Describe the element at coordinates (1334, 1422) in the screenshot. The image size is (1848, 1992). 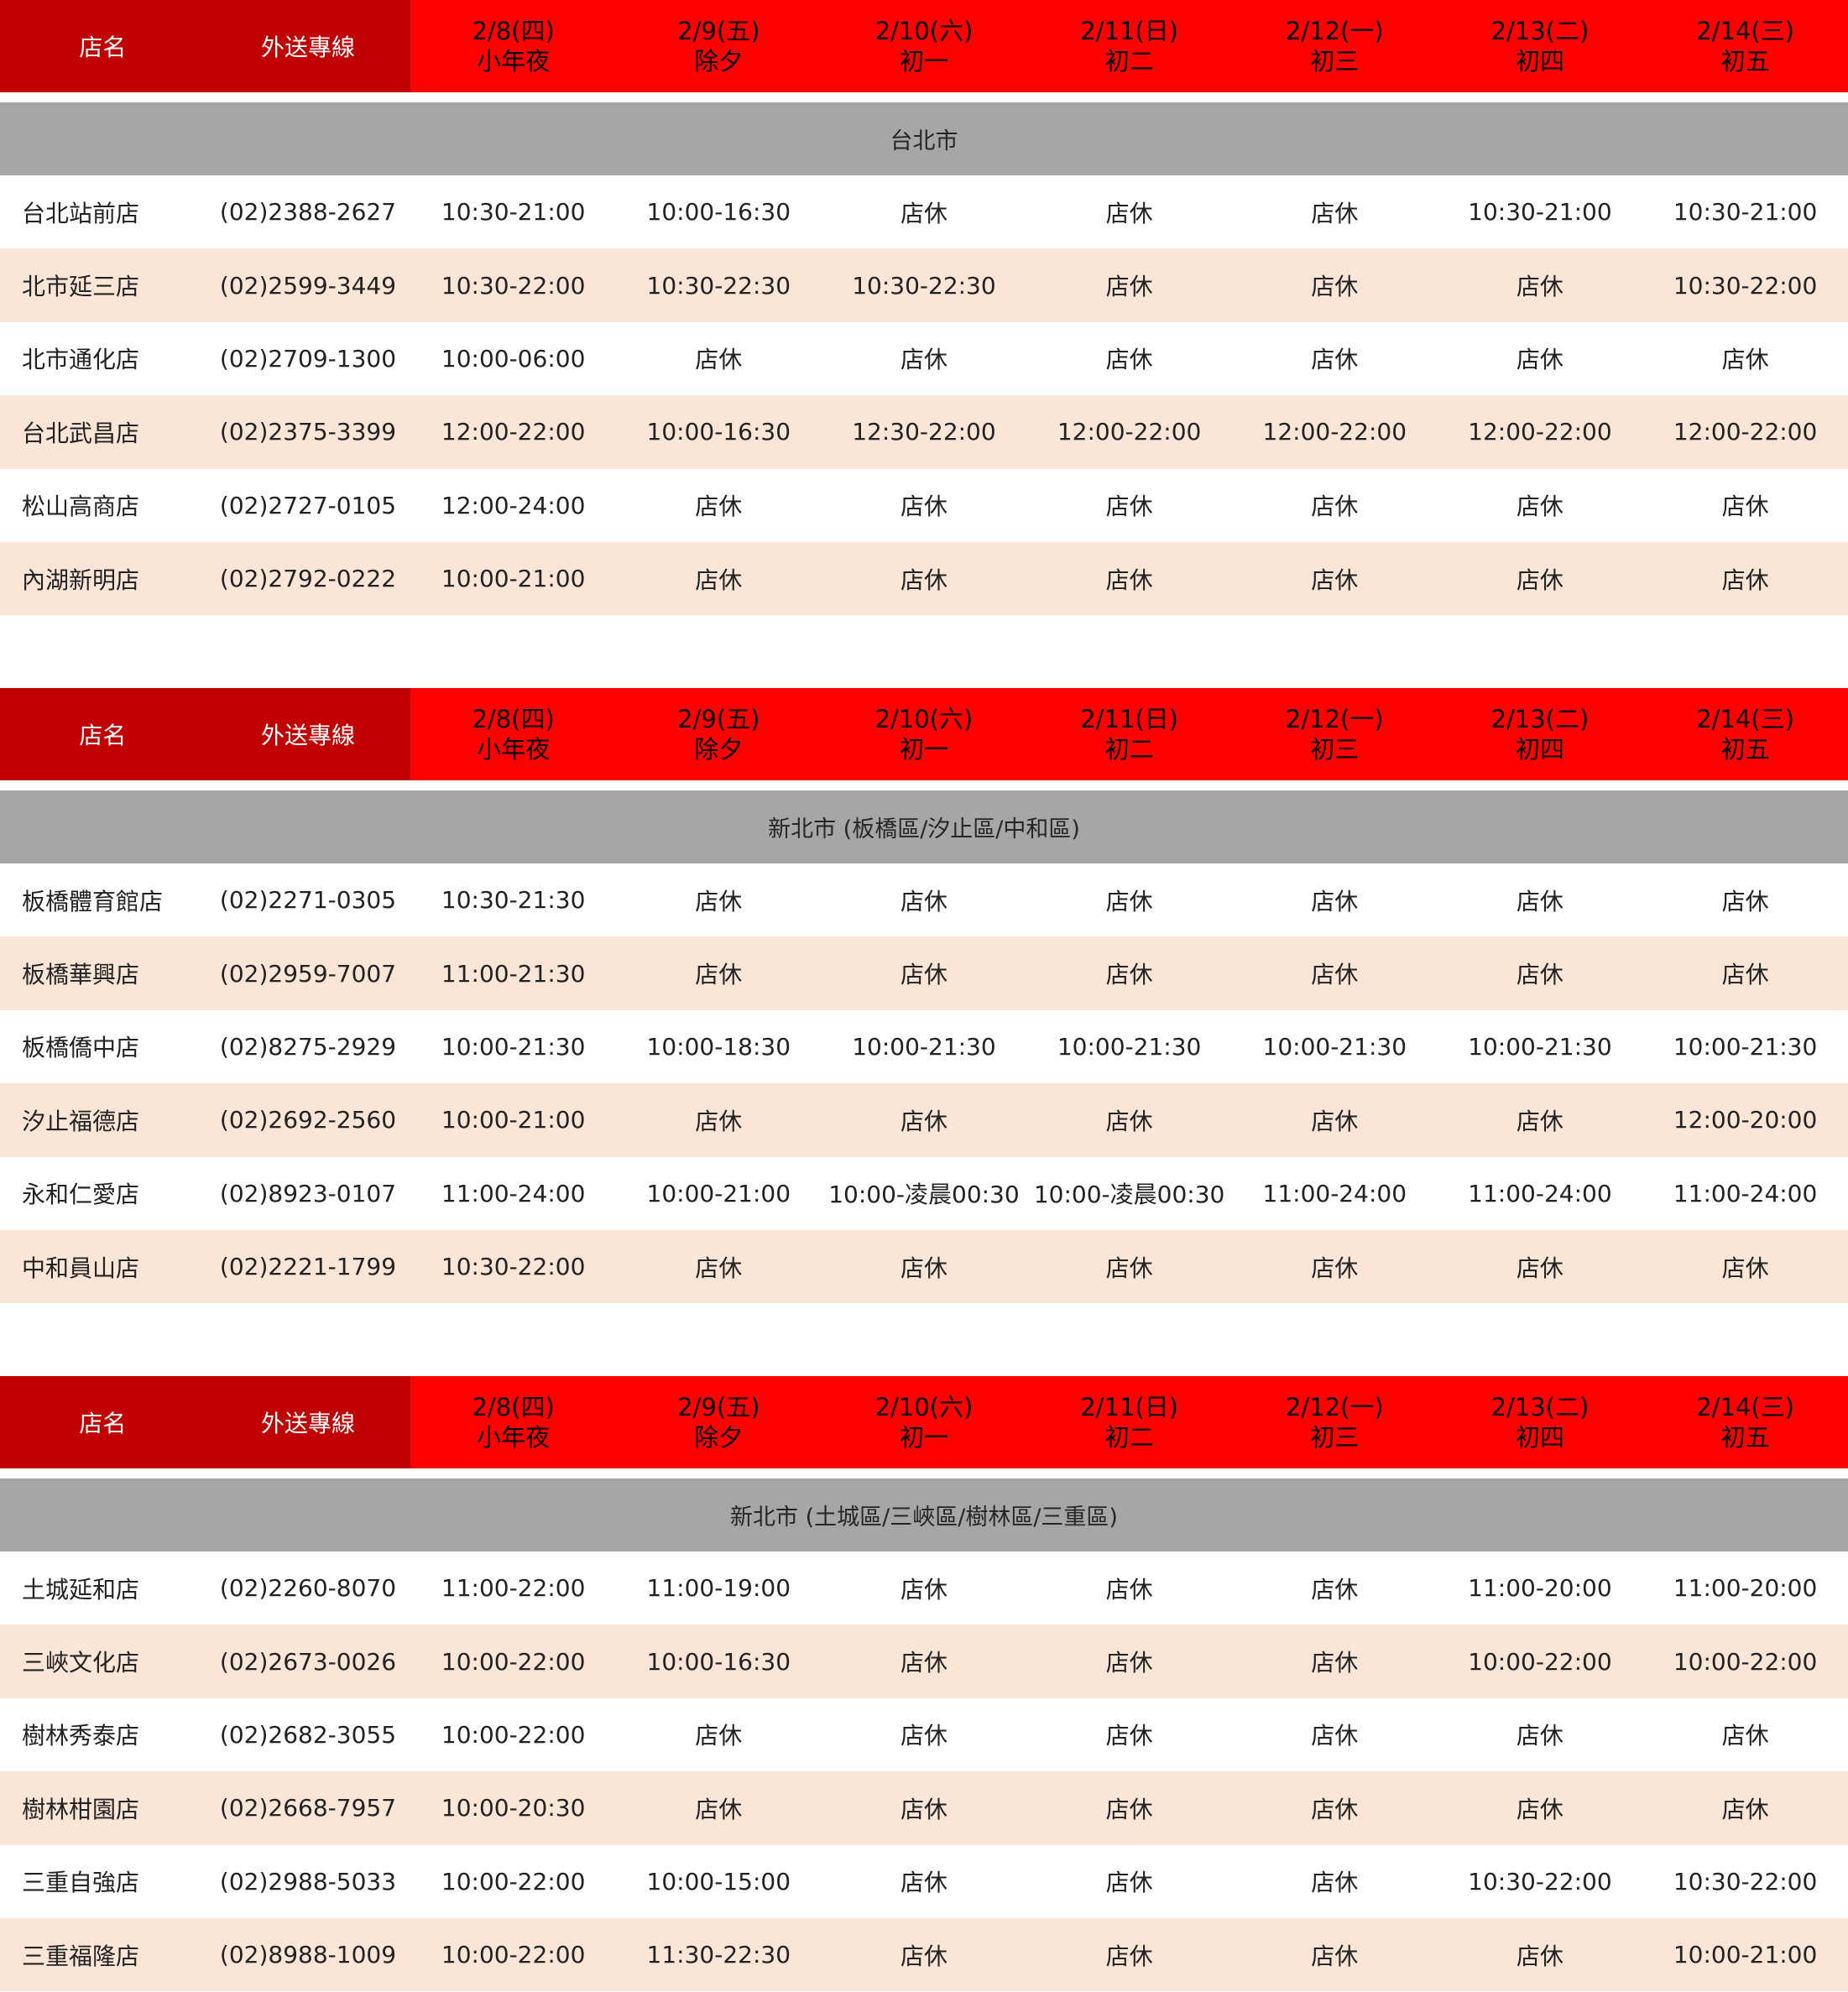
I see `header-date-5: 2/12(一) 初三` at that location.